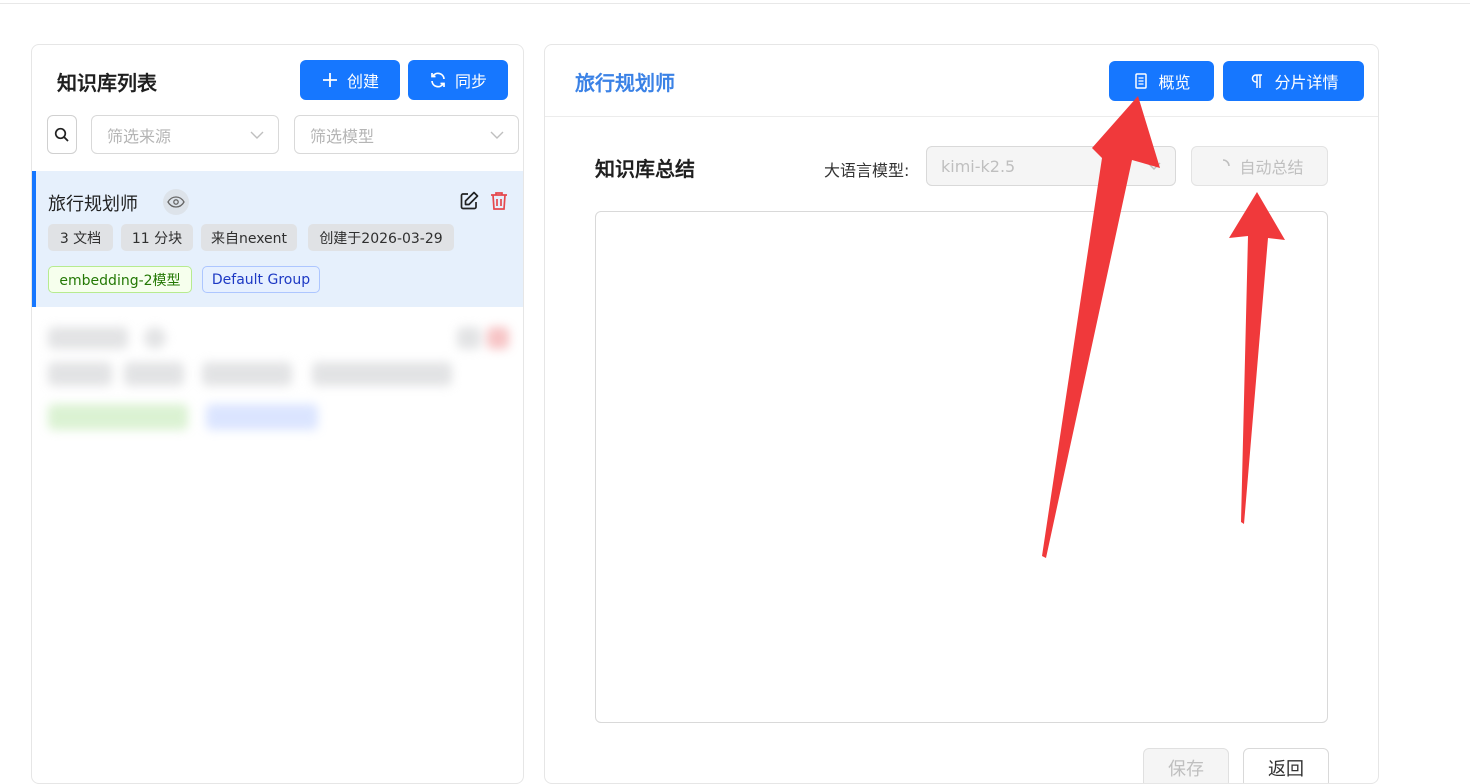 This screenshot has width=1470, height=784. What do you see at coordinates (1186, 765) in the screenshot?
I see `save-button: 保存` at bounding box center [1186, 765].